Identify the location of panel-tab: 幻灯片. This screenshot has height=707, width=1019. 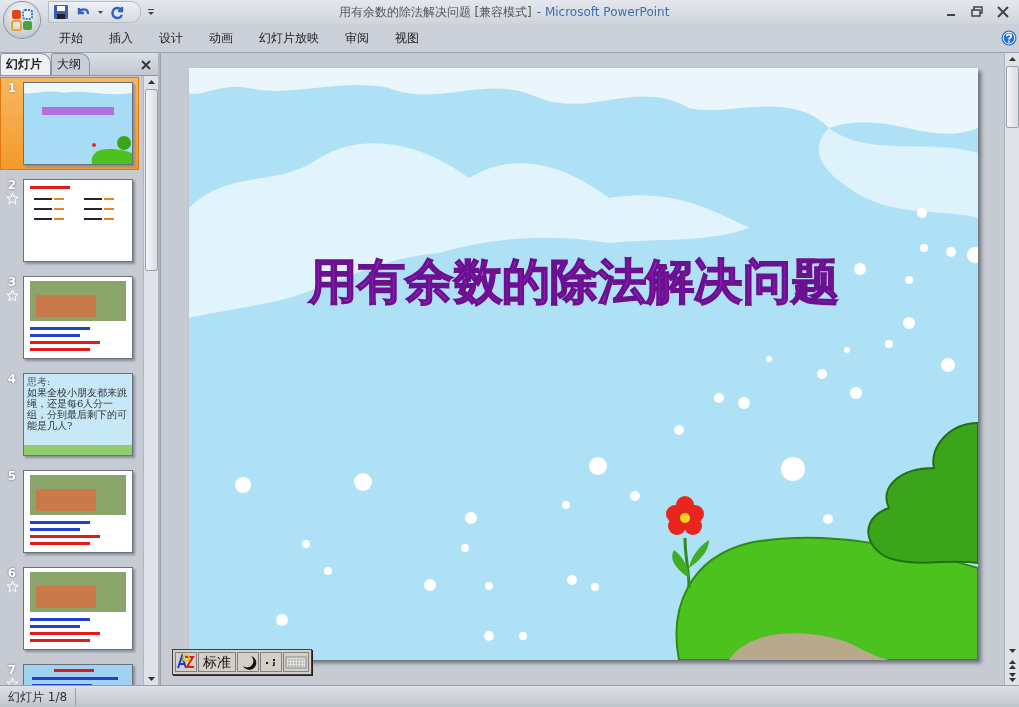
(25, 64).